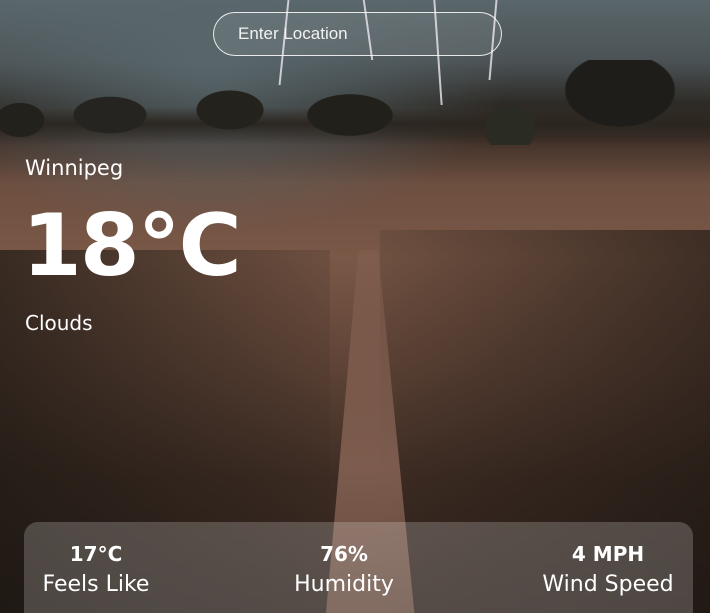 This screenshot has height=613, width=710. Describe the element at coordinates (344, 584) in the screenshot. I see `humidity-label: Humidity` at that location.